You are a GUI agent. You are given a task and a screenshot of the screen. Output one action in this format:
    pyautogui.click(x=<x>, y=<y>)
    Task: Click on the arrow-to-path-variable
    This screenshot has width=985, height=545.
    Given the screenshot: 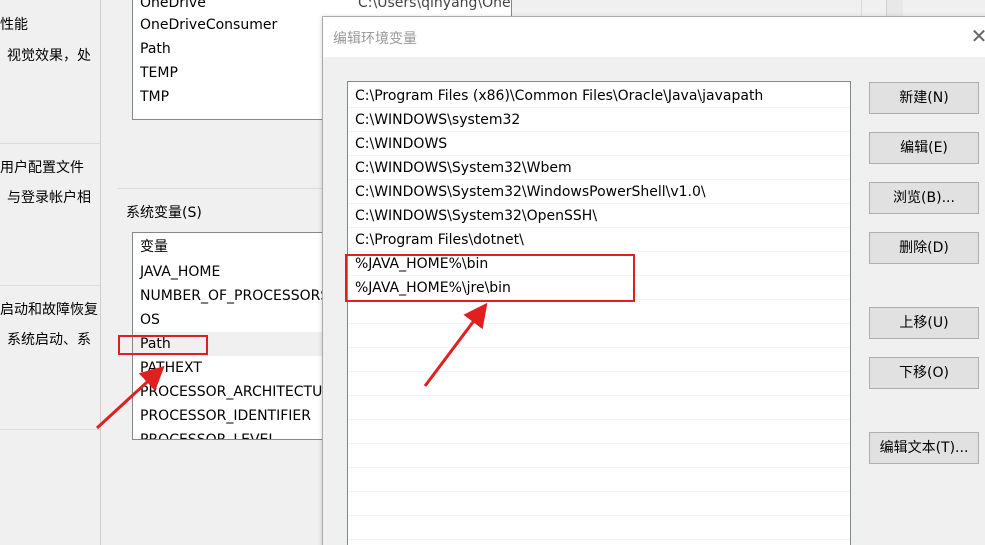 What is the action you would take?
    pyautogui.click(x=130, y=397)
    